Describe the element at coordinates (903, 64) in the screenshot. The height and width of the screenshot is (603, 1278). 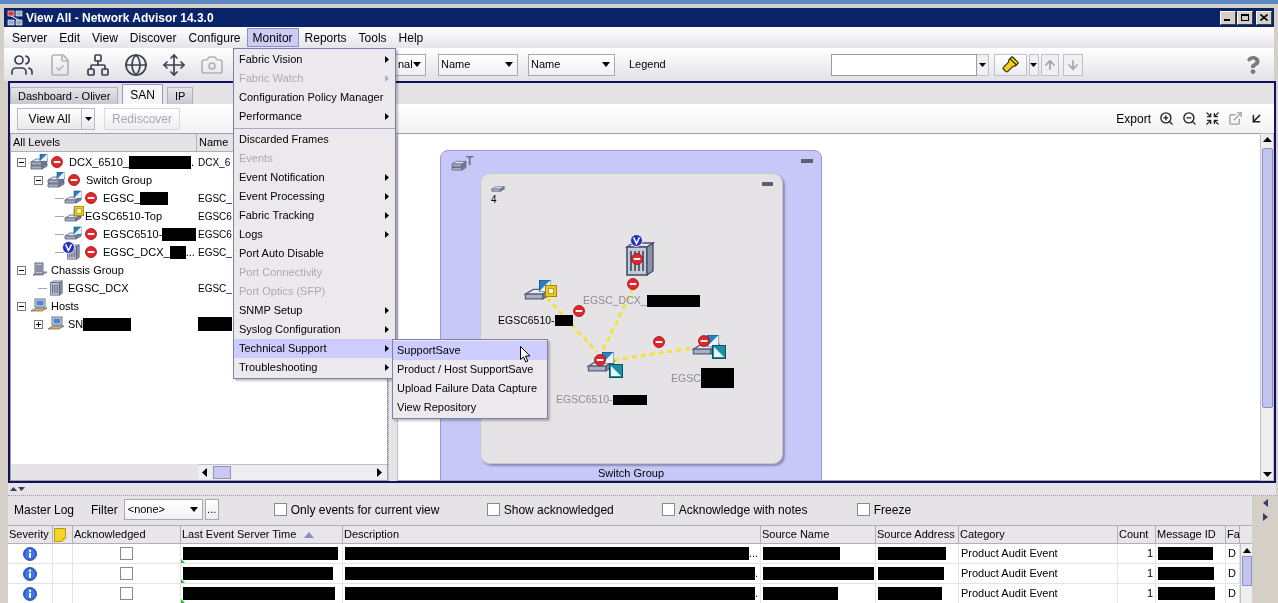
I see `search-field` at that location.